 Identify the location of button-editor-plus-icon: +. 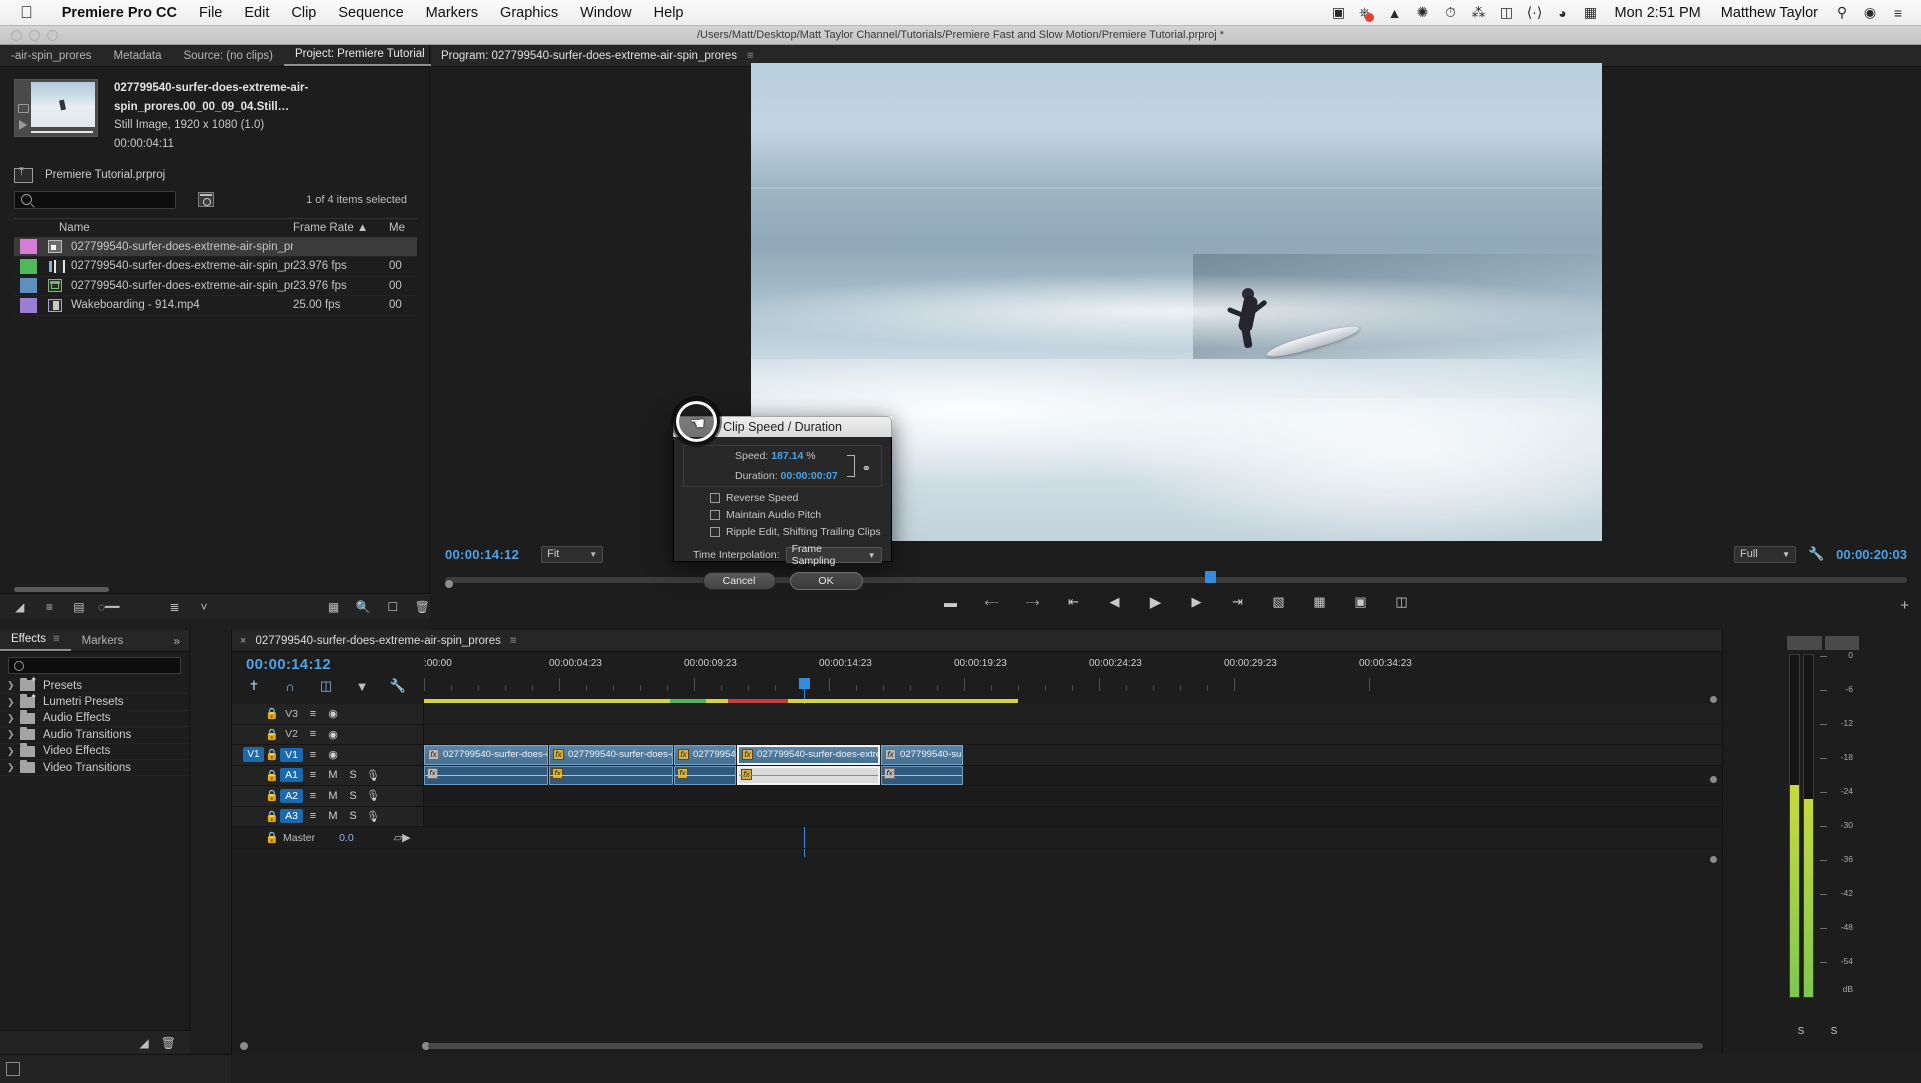
(1904, 605).